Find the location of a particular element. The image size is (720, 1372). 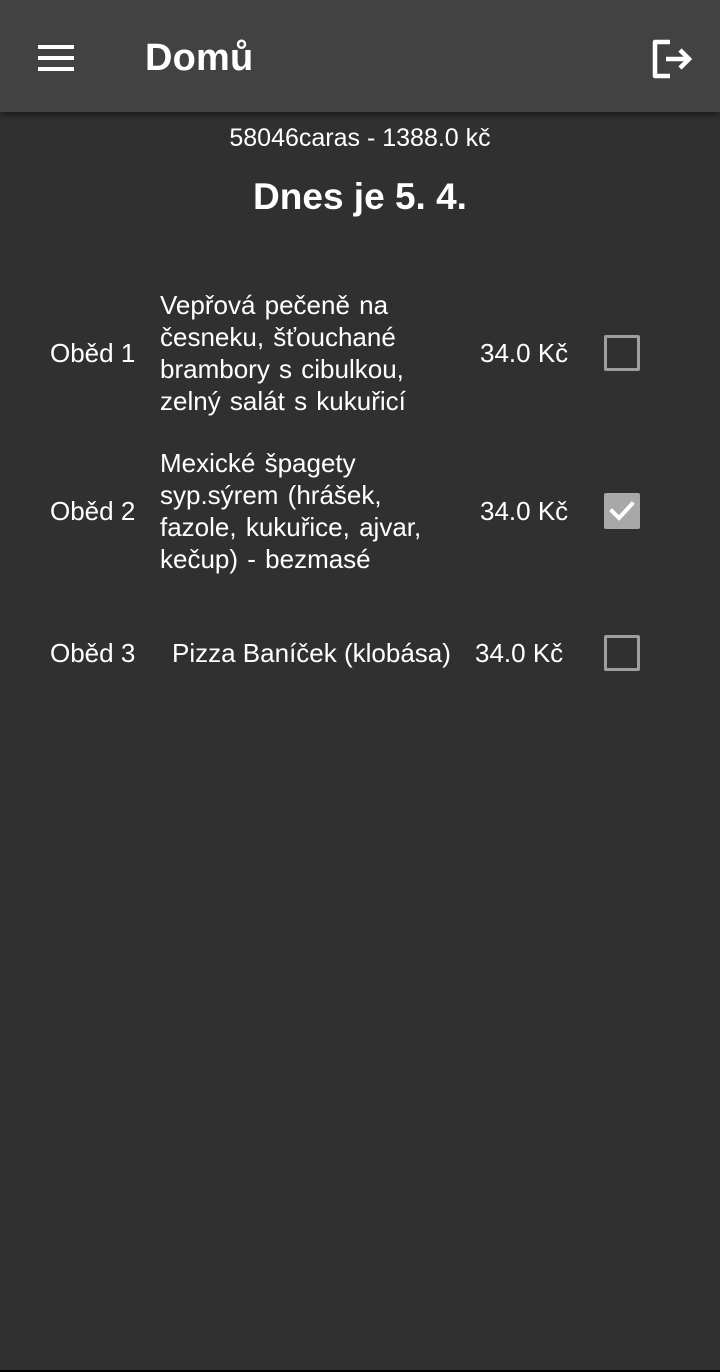

logout-icon is located at coordinates (672, 59).